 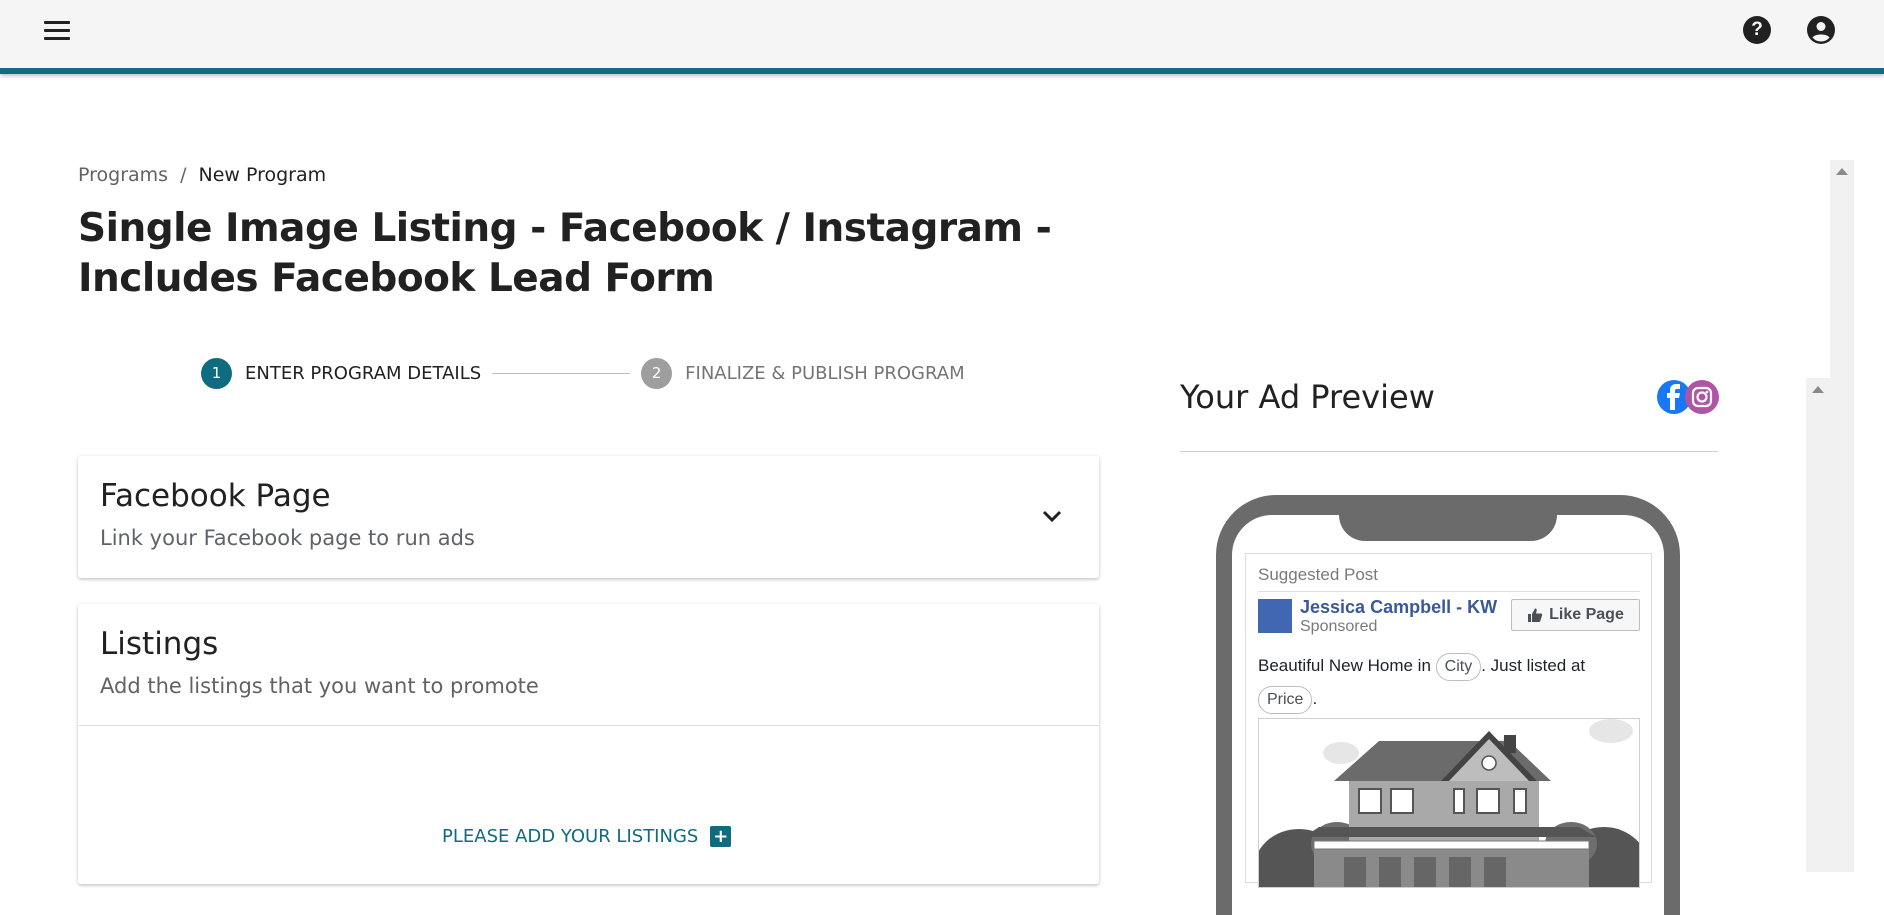 I want to click on platform-icons, so click(x=1688, y=397).